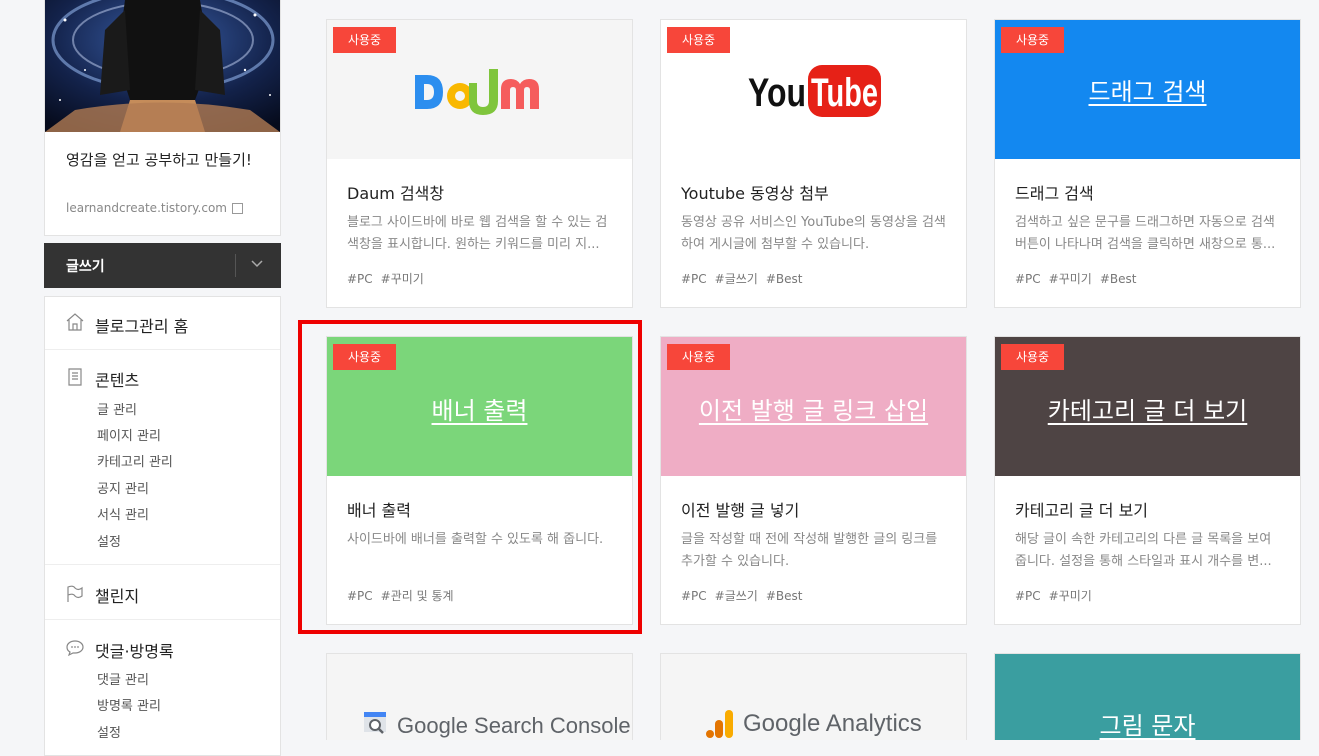 Image resolution: width=1319 pixels, height=756 pixels. I want to click on chevron-down-icon, so click(257, 264).